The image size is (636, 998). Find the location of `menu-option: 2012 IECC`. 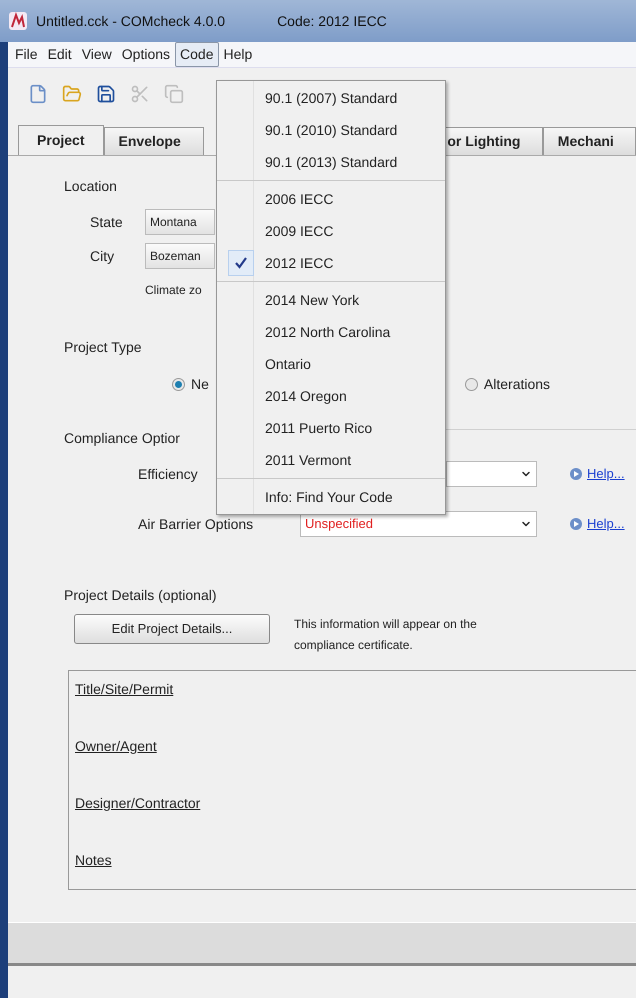

menu-option: 2012 IECC is located at coordinates (331, 263).